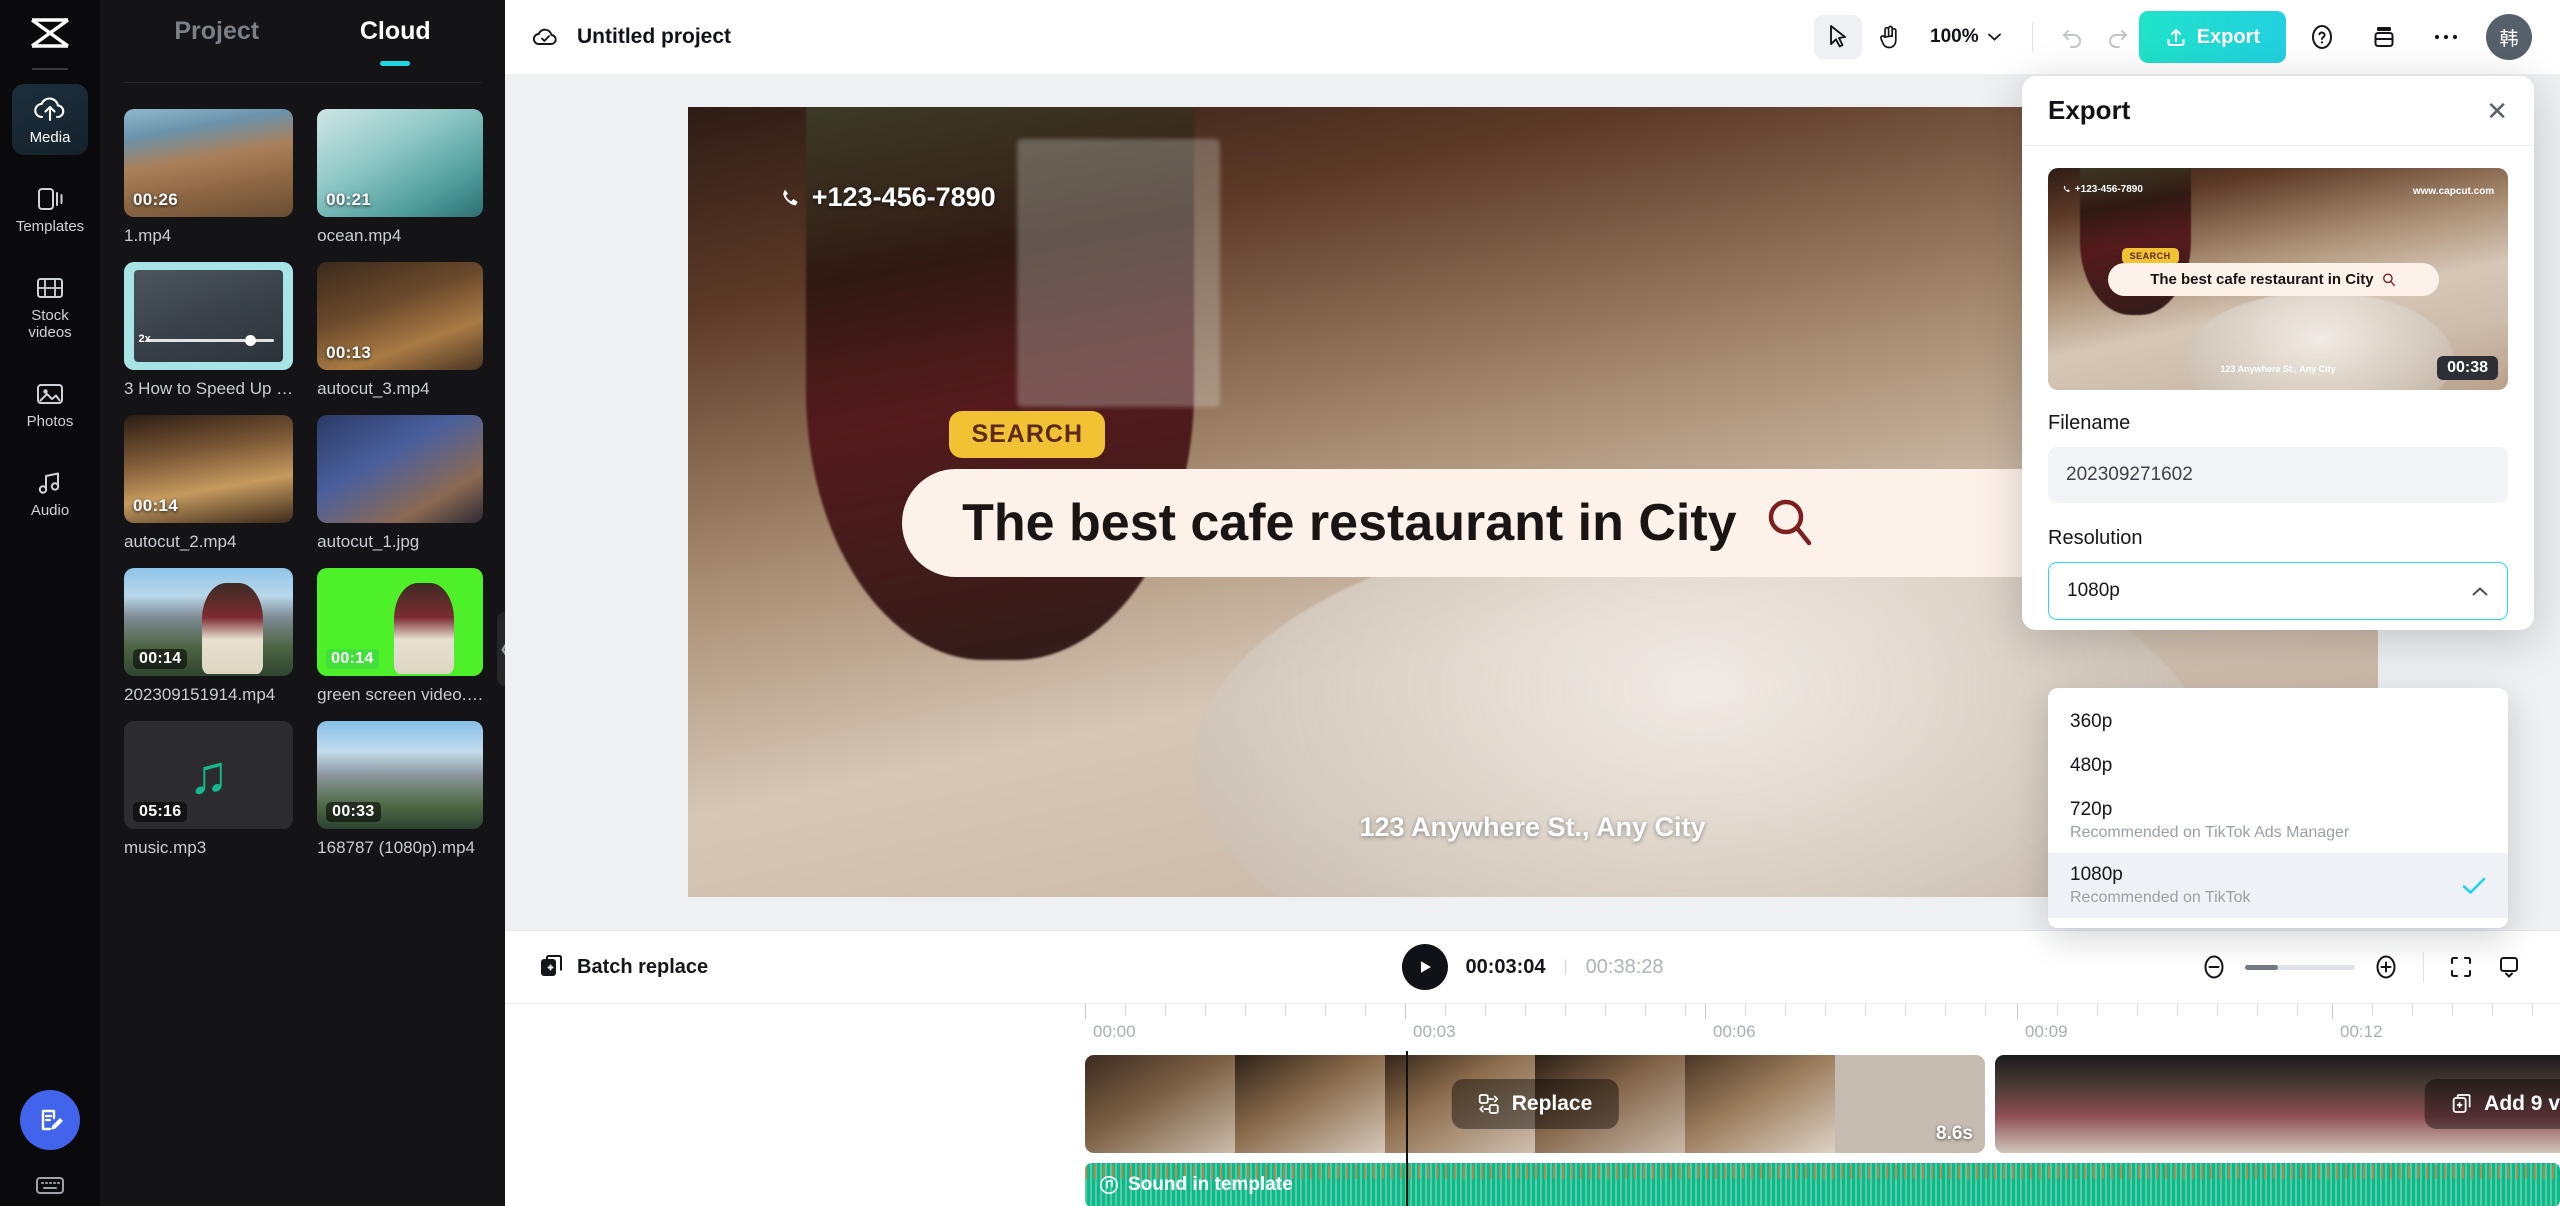 The height and width of the screenshot is (1206, 2560). I want to click on media-item: 00:14 autocut_2.mp4, so click(209, 483).